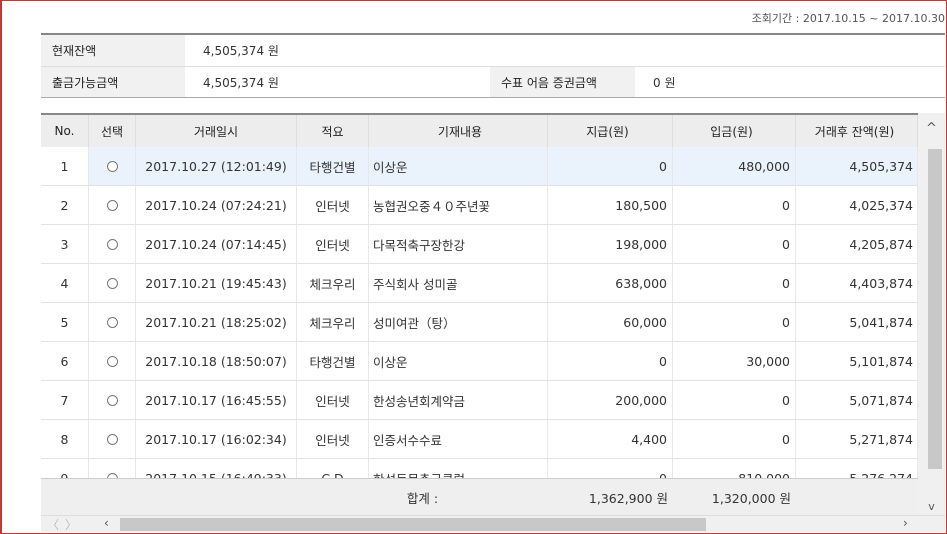 This screenshot has height=534, width=947. I want to click on row-datetime: 2017.10.27 (12:01:49), so click(216, 166).